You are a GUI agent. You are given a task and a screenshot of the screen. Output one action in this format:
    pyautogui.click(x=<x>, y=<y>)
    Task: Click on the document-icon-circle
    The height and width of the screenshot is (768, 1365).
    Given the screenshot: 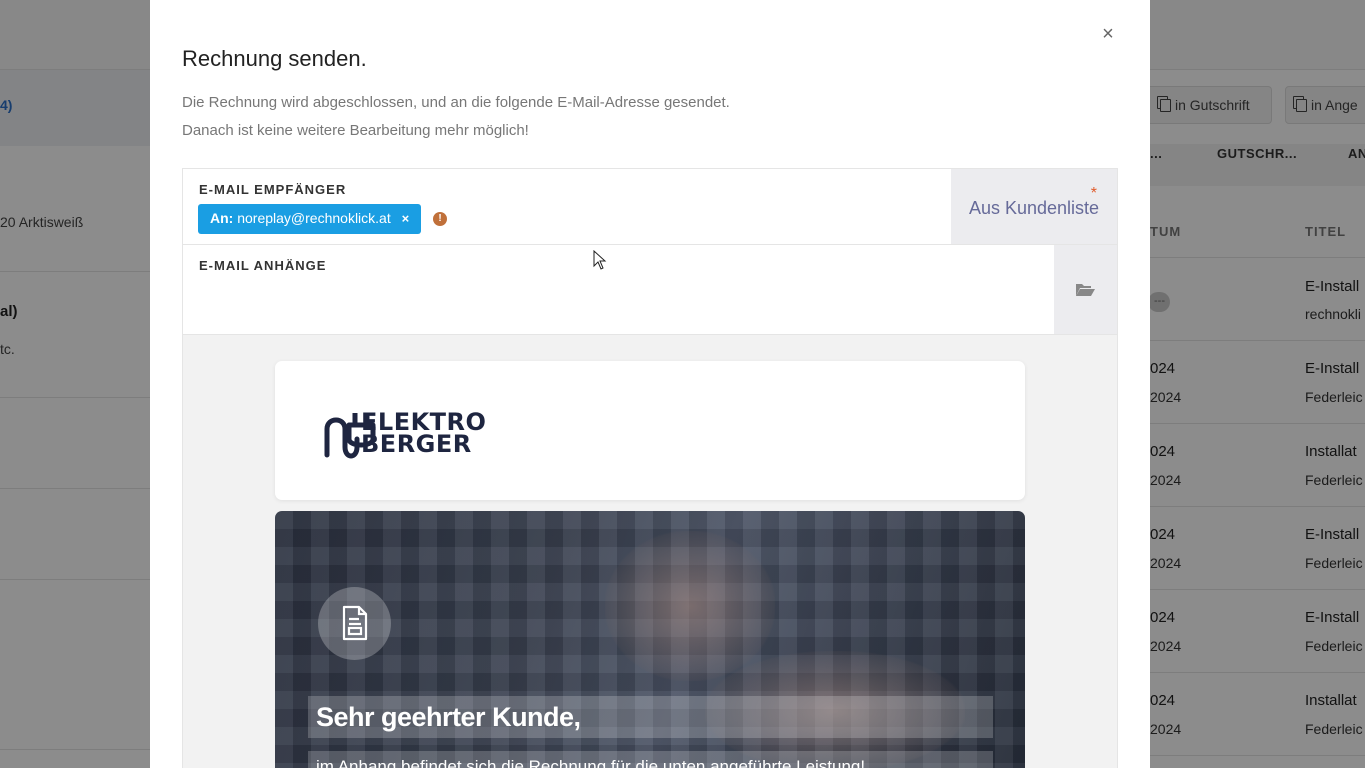 What is the action you would take?
    pyautogui.click(x=354, y=623)
    